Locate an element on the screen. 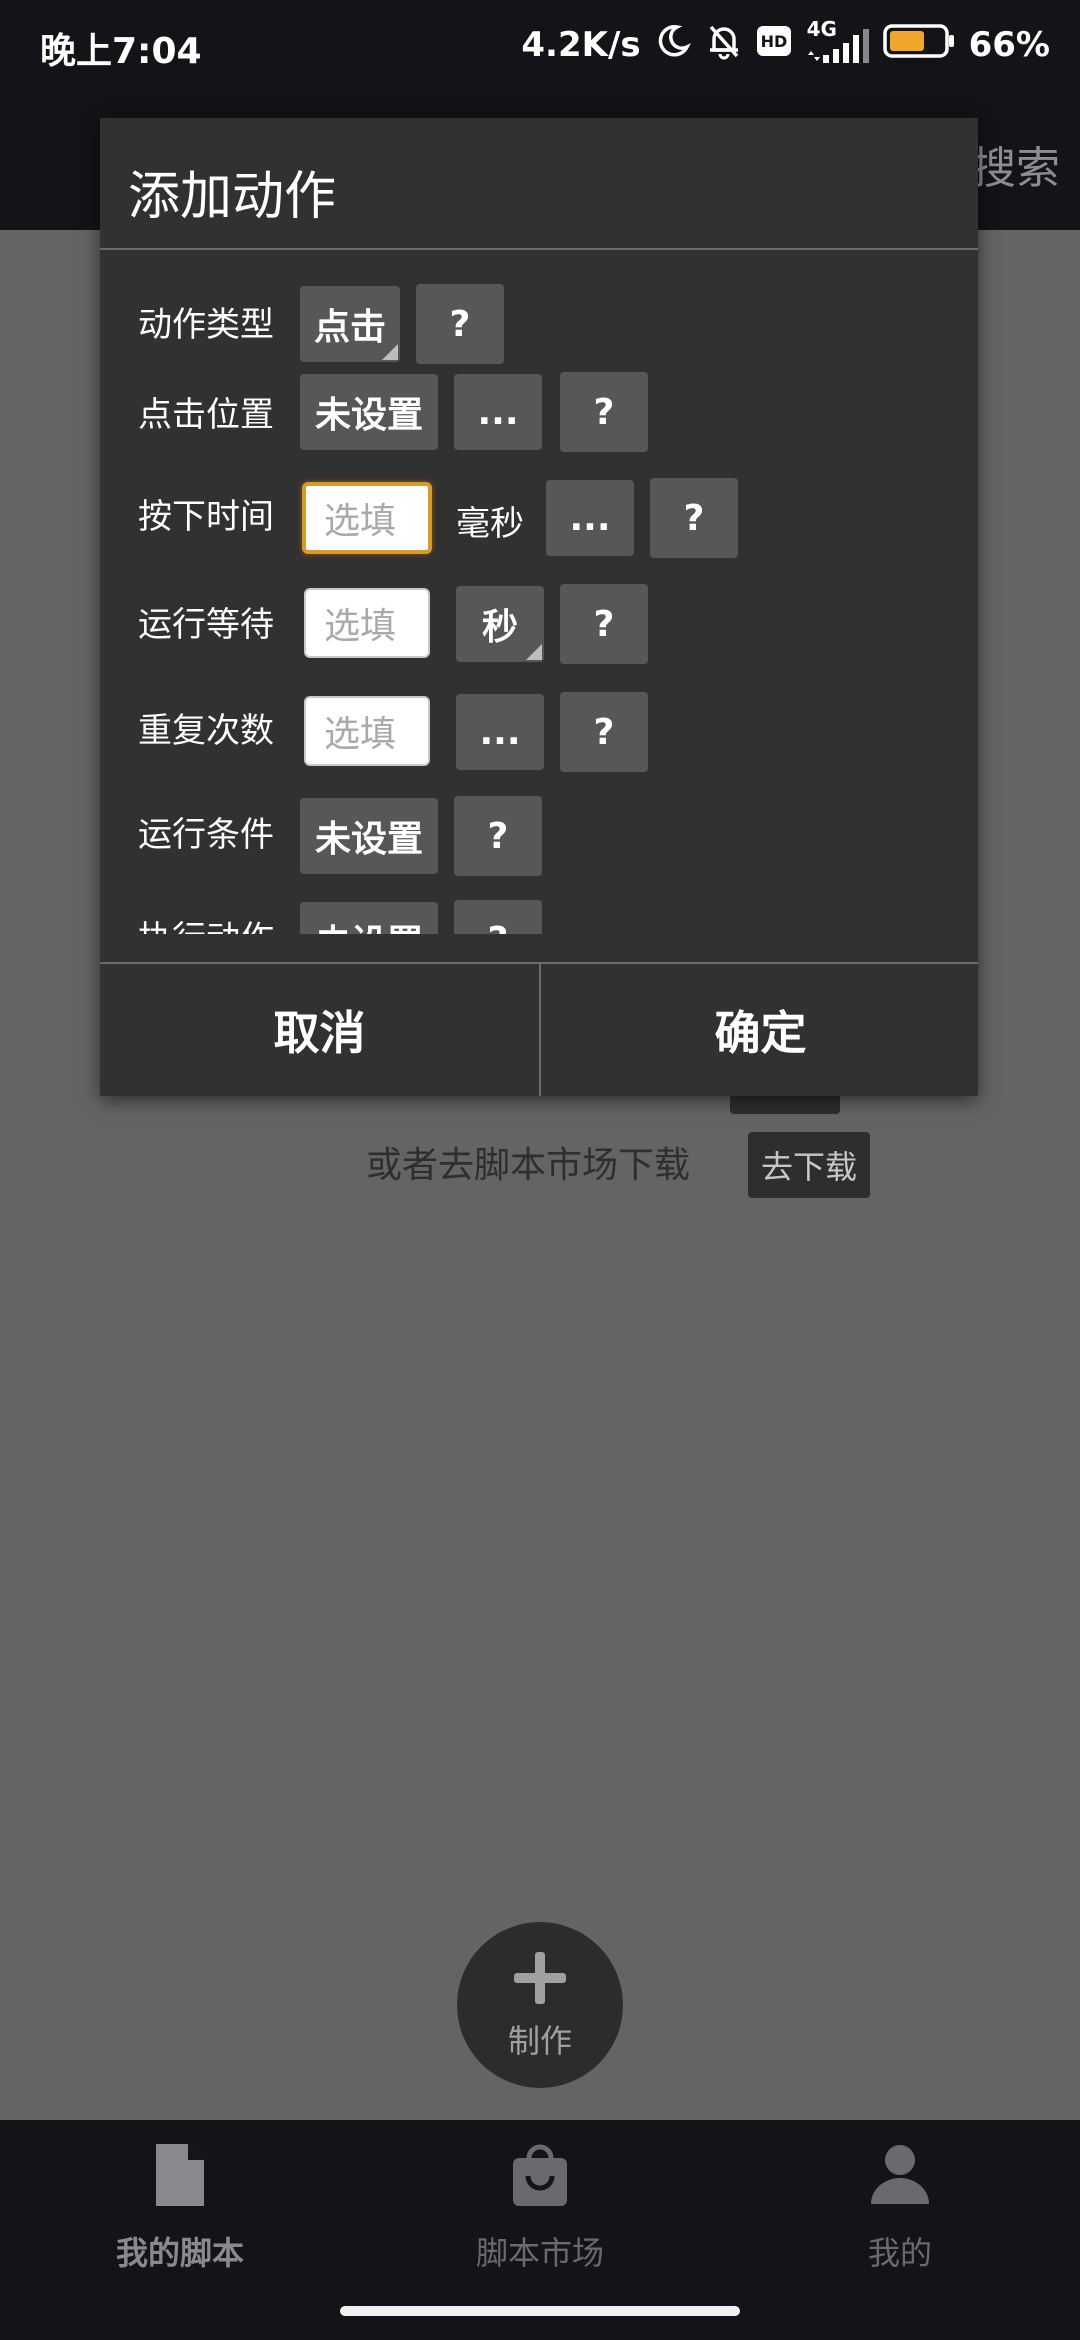 The image size is (1080, 2340). battery-icon is located at coordinates (918, 45).